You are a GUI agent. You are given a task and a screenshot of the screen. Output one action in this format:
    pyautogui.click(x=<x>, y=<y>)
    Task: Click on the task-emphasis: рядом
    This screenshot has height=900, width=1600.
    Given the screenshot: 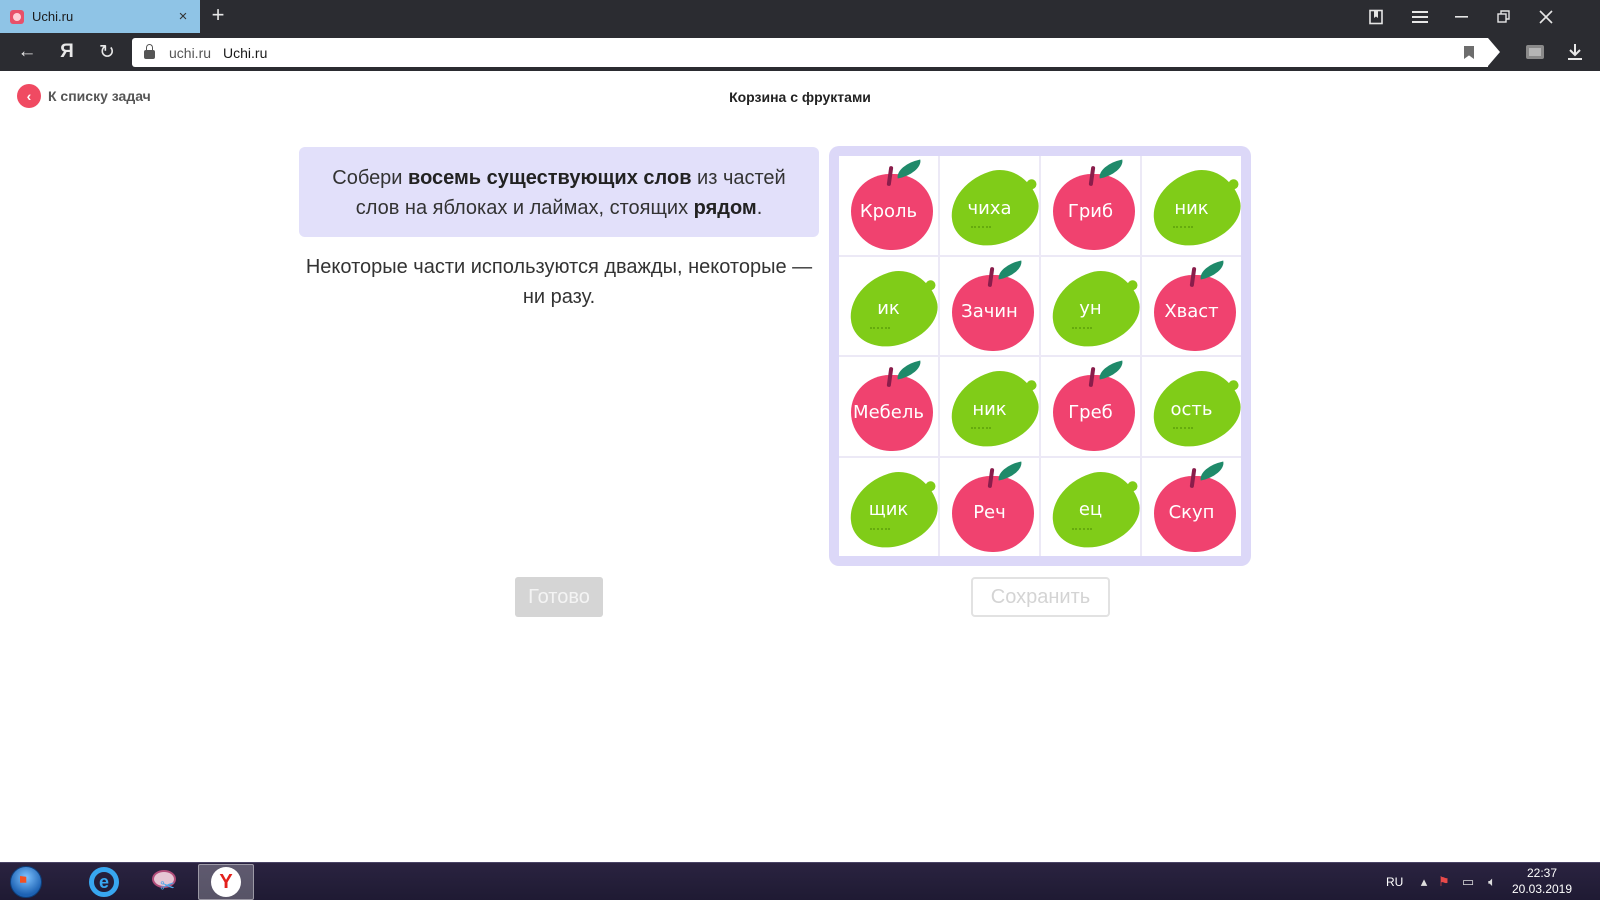 What is the action you would take?
    pyautogui.click(x=725, y=208)
    